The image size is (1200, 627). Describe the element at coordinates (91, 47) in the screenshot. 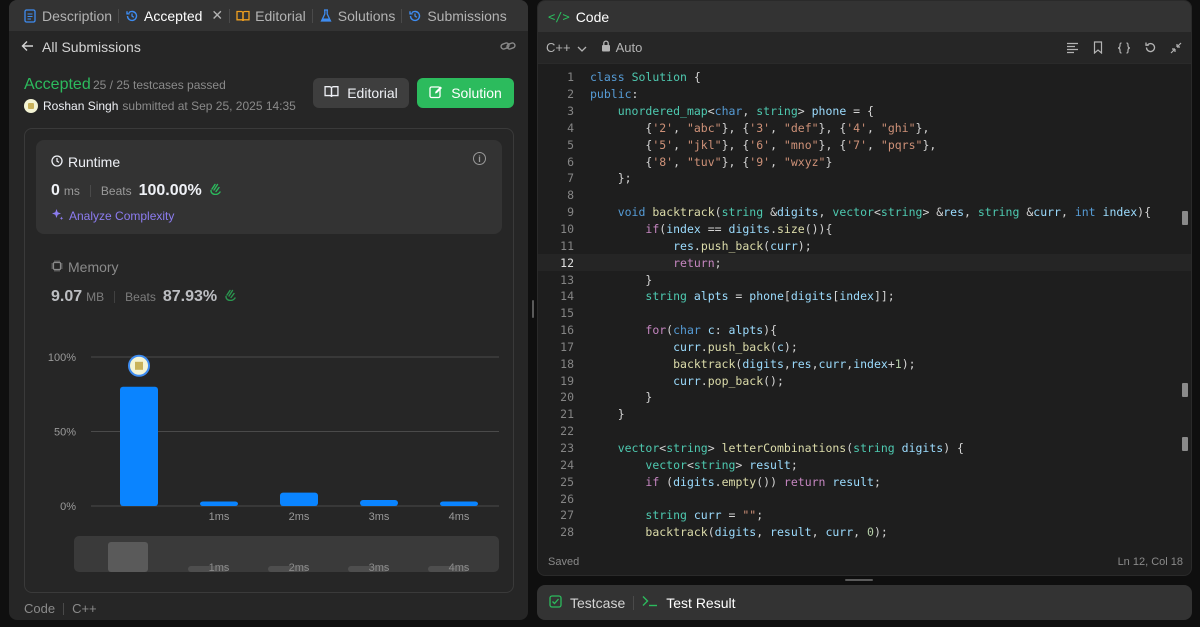

I see `all-submissions-link: All Submissions` at that location.